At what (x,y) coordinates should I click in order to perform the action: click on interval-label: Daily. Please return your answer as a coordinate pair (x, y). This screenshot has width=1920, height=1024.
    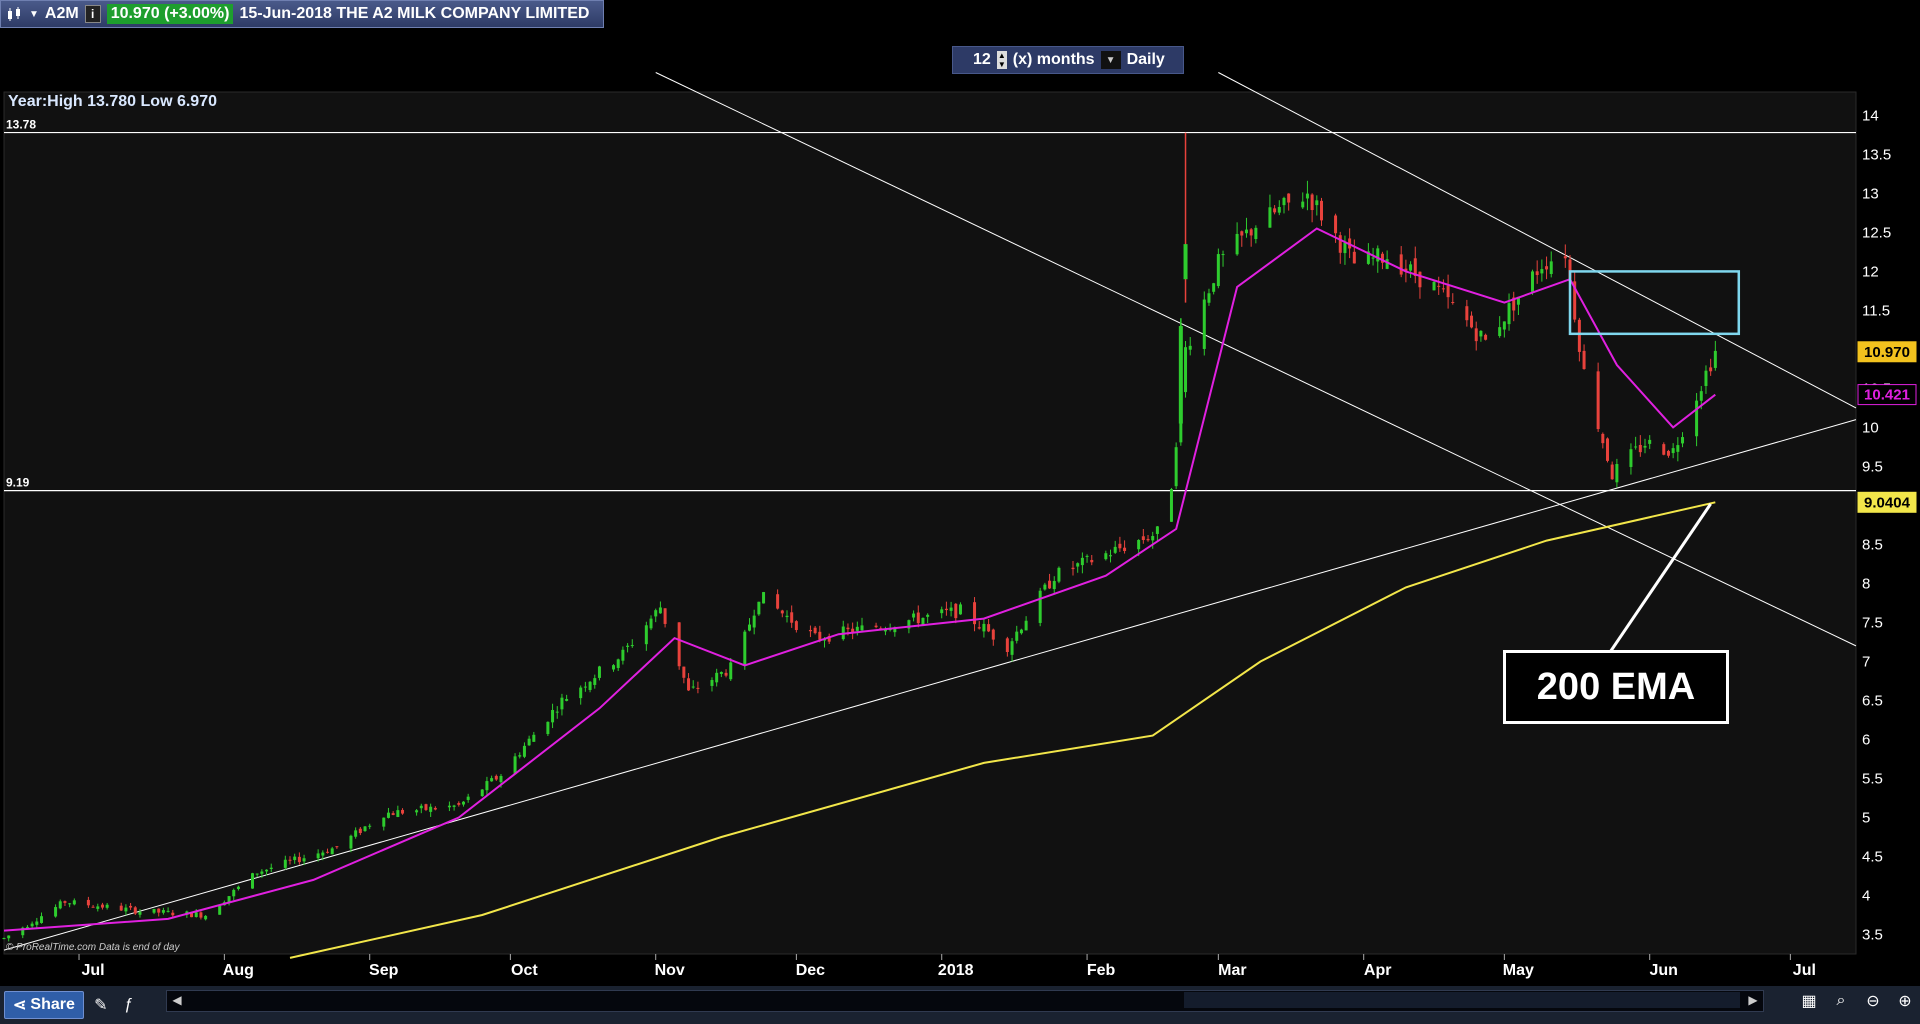
    Looking at the image, I should click on (1146, 60).